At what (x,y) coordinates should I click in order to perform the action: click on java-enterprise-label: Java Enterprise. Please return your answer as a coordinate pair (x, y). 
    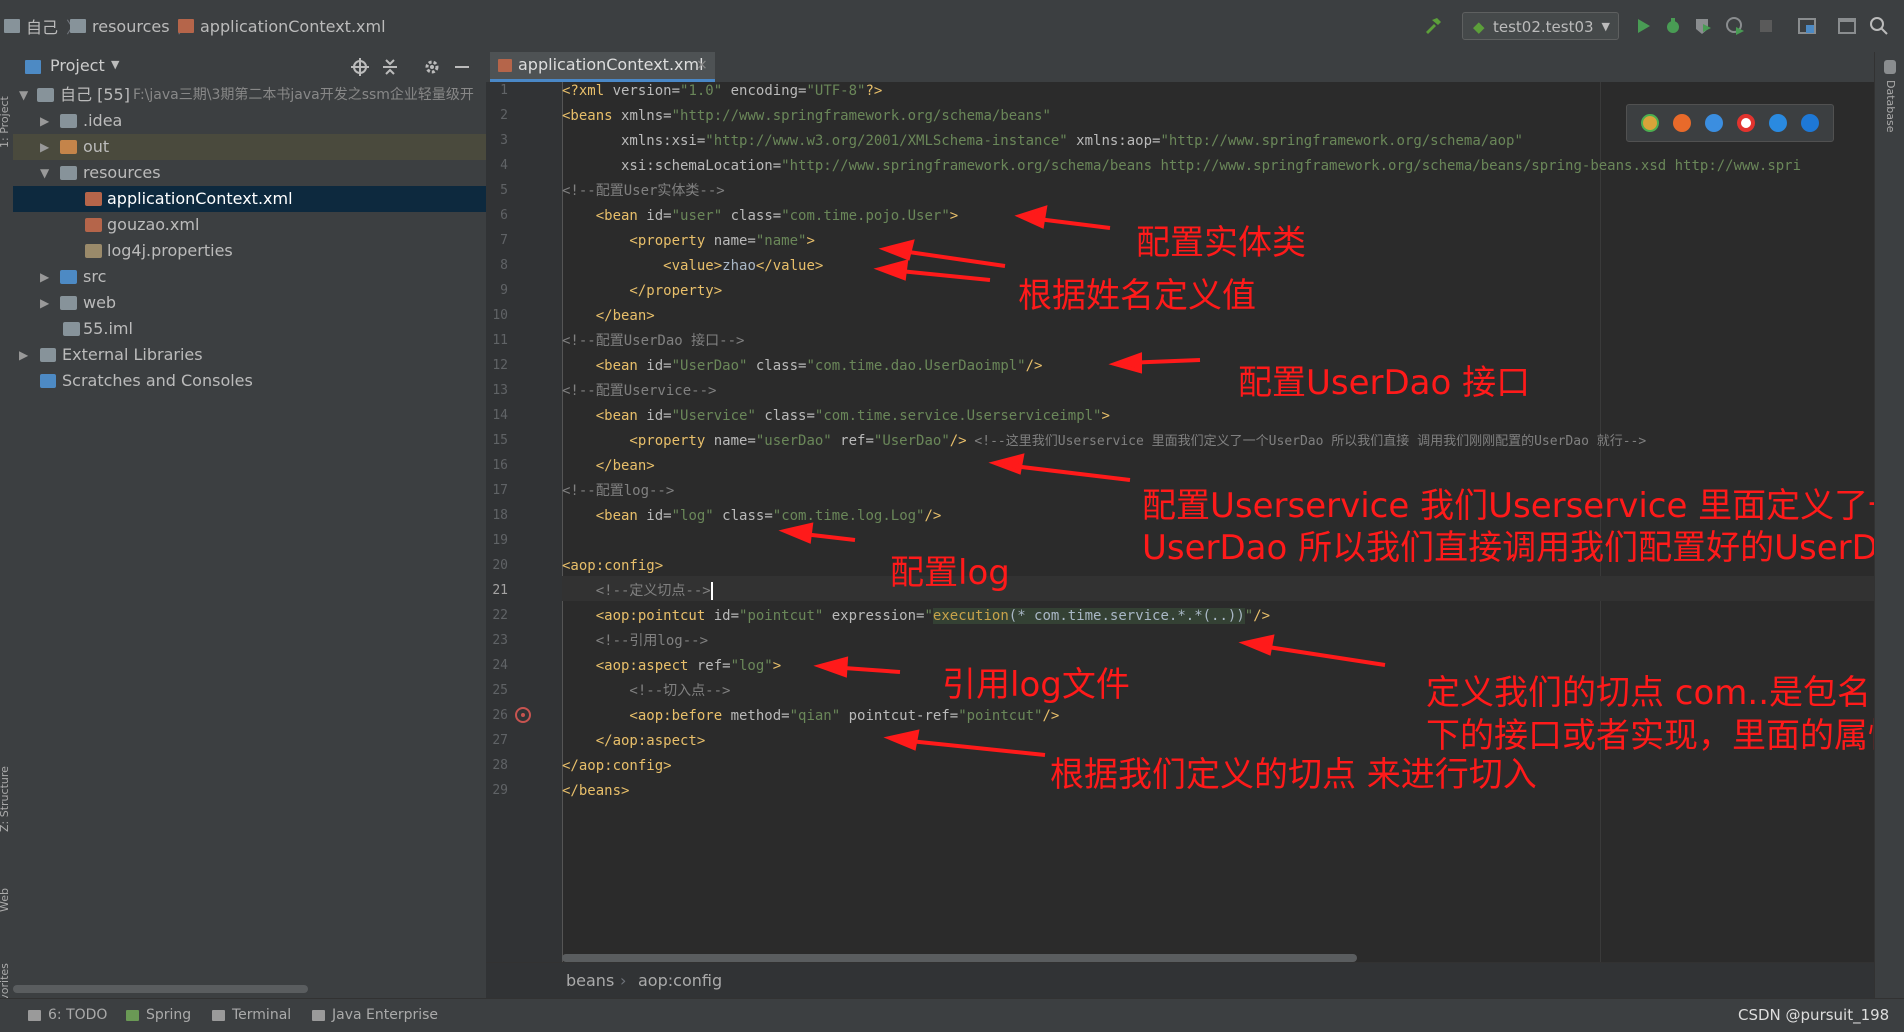
    Looking at the image, I should click on (385, 1015).